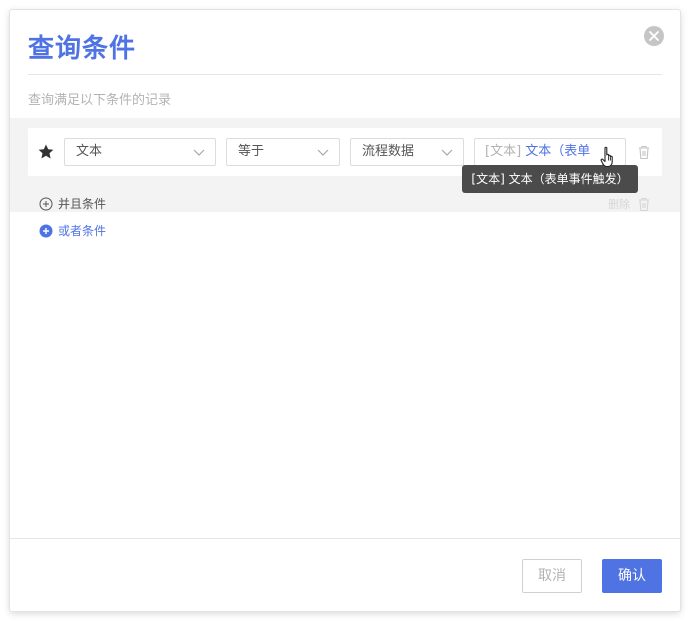 The image size is (690, 621). What do you see at coordinates (619, 204) in the screenshot?
I see `faded-delete-label: 删除` at bounding box center [619, 204].